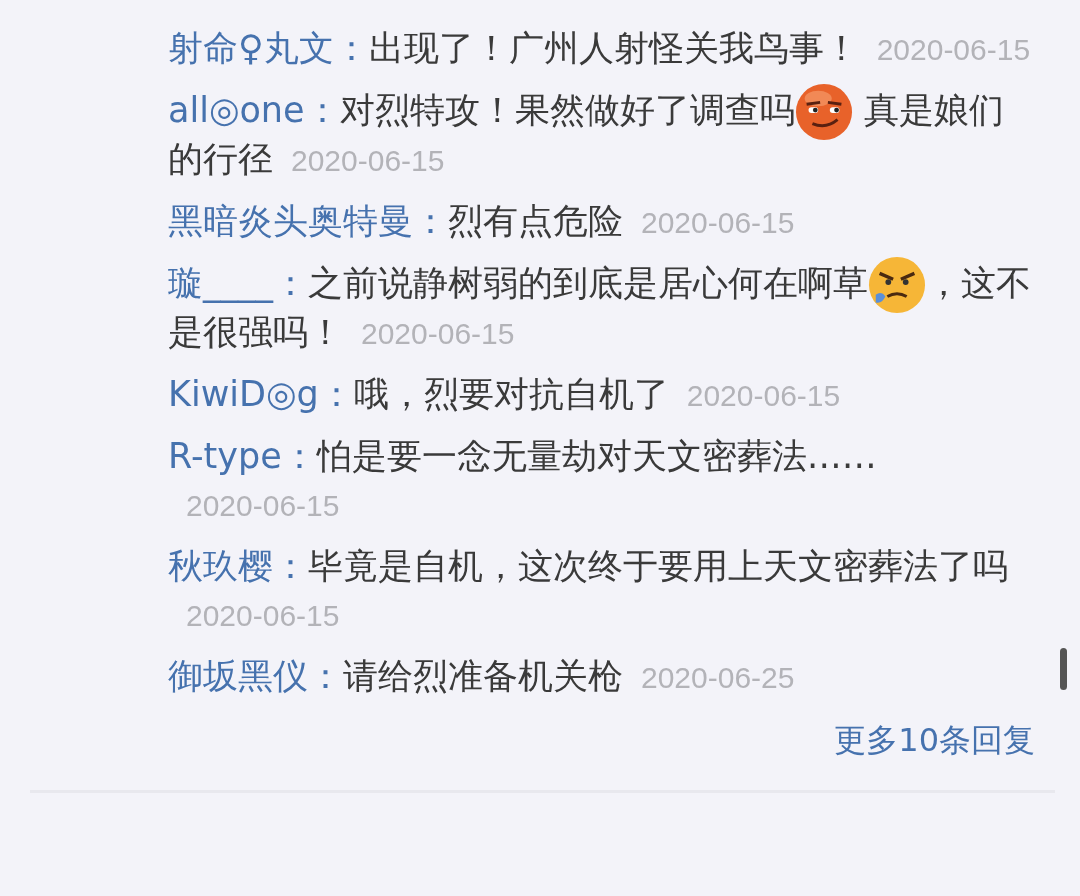  I want to click on username-link: 秋玖樱：, so click(238, 566).